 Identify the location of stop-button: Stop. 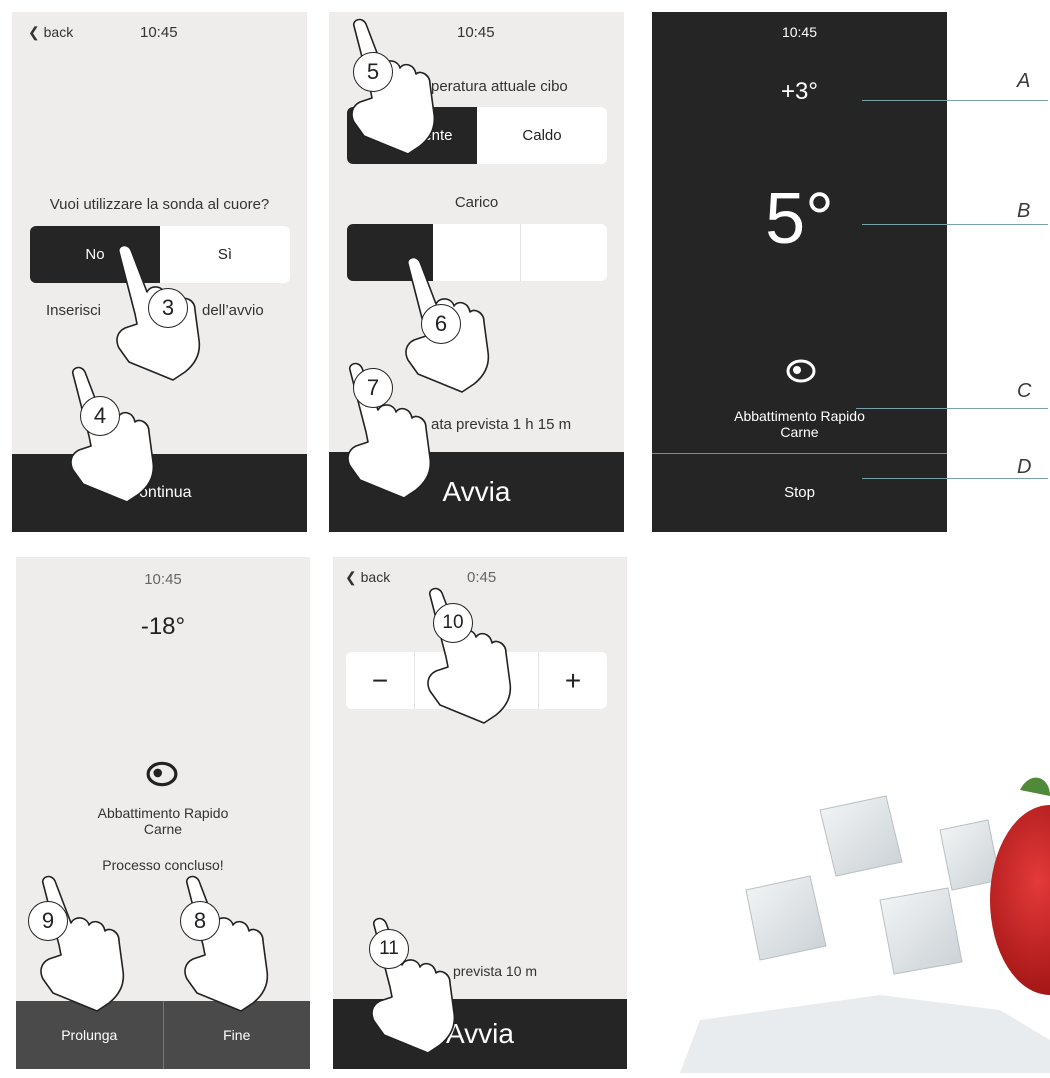
(799, 493).